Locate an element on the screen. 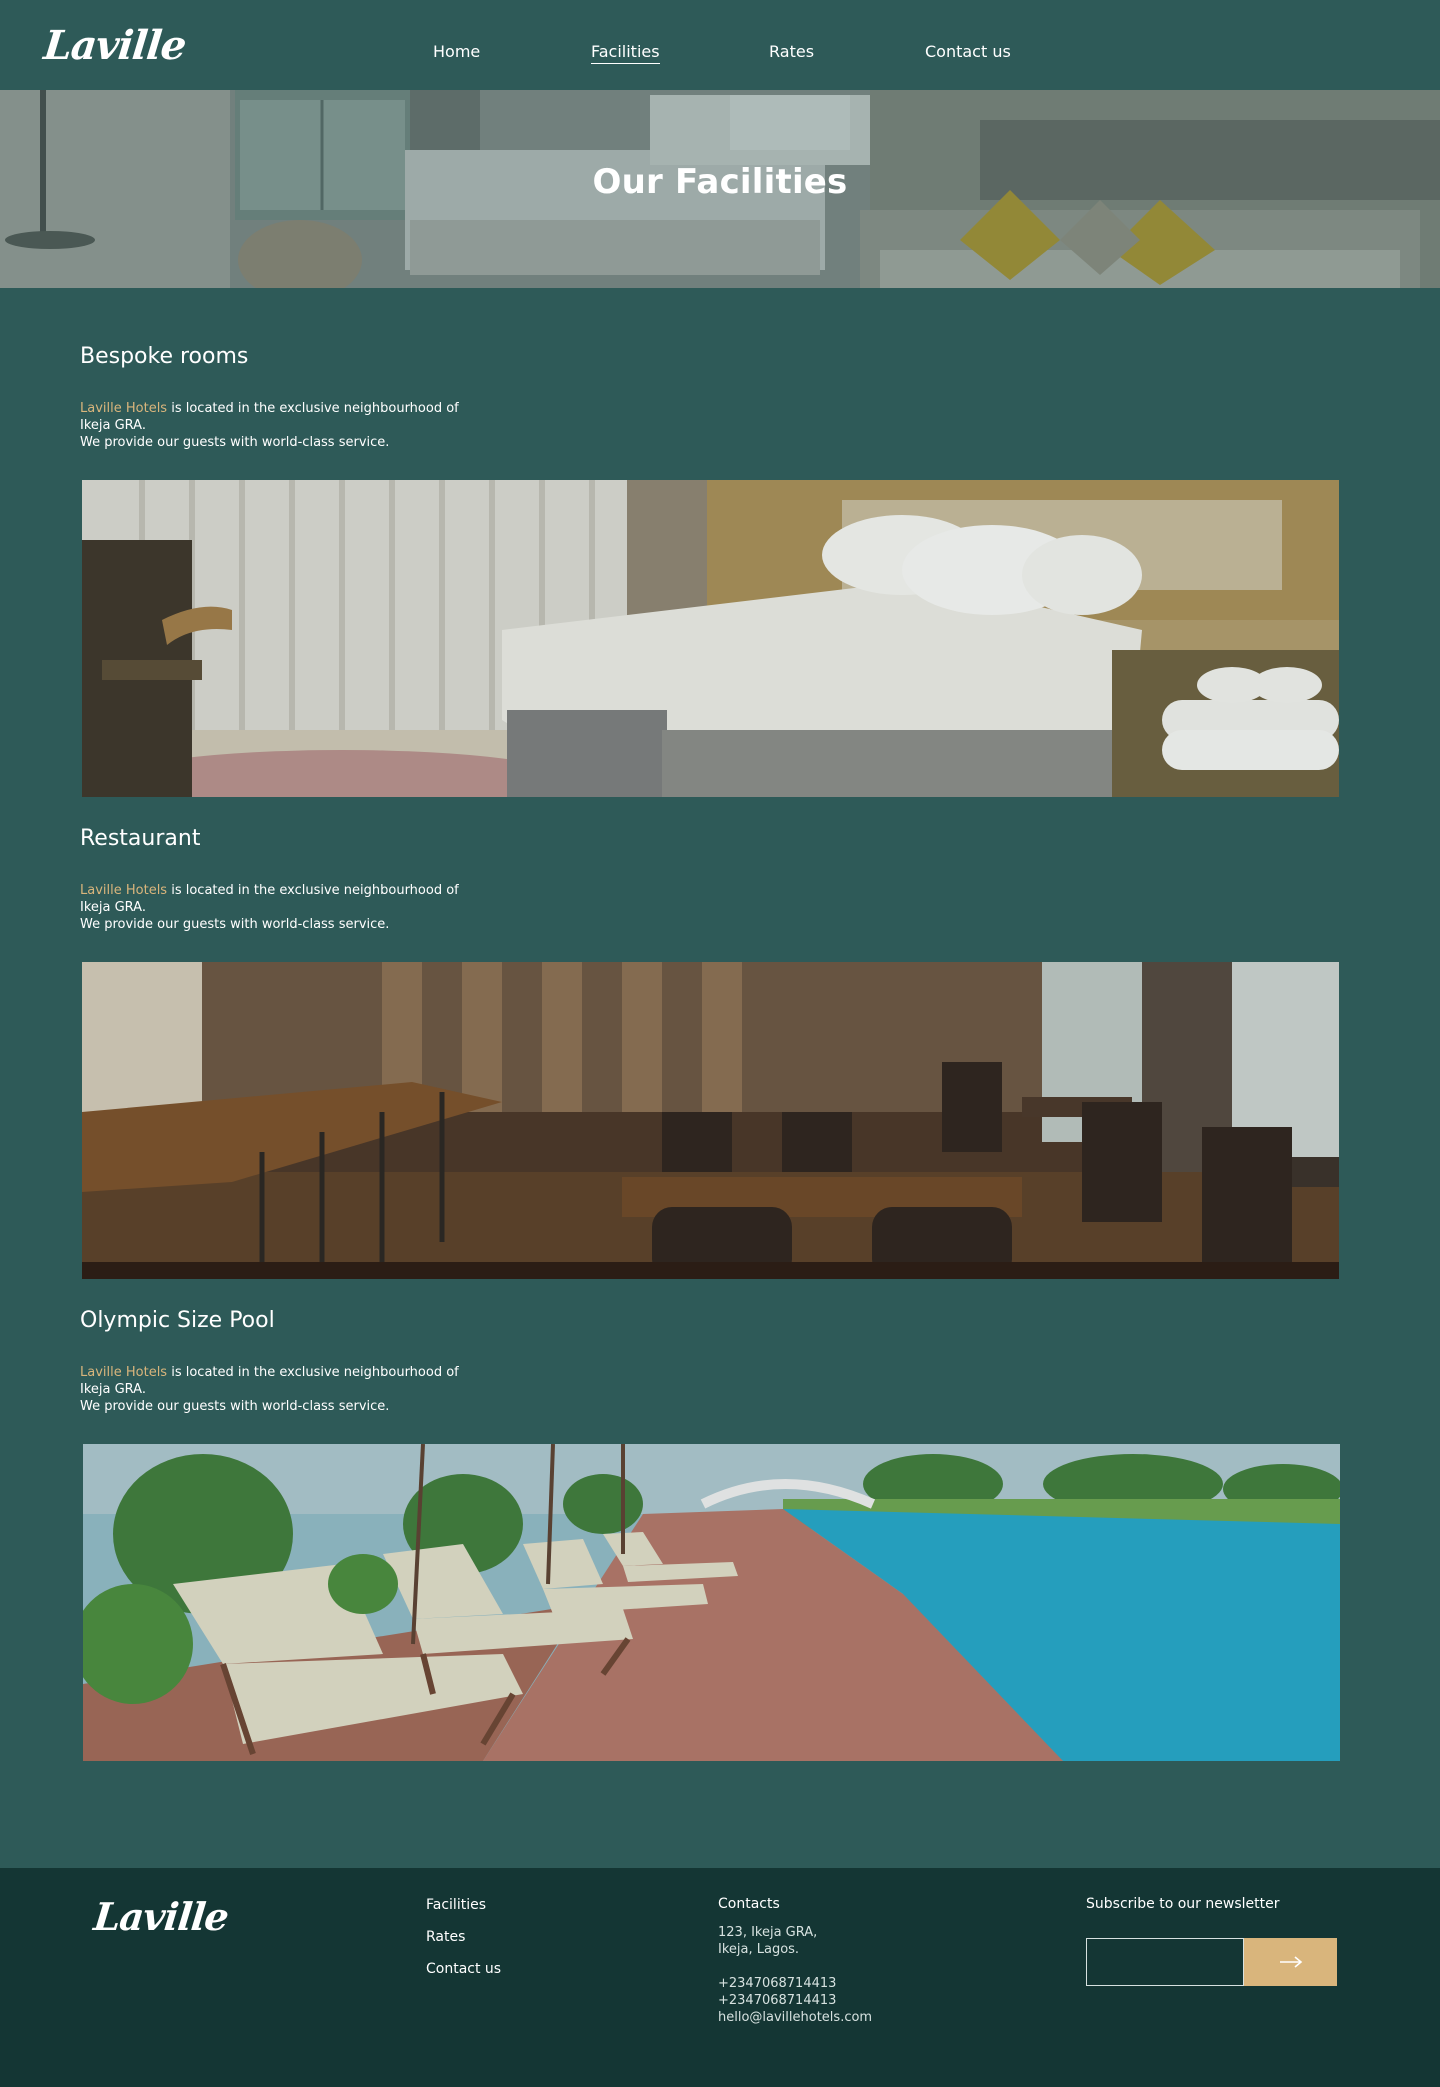  restaurant-image is located at coordinates (710, 1120).